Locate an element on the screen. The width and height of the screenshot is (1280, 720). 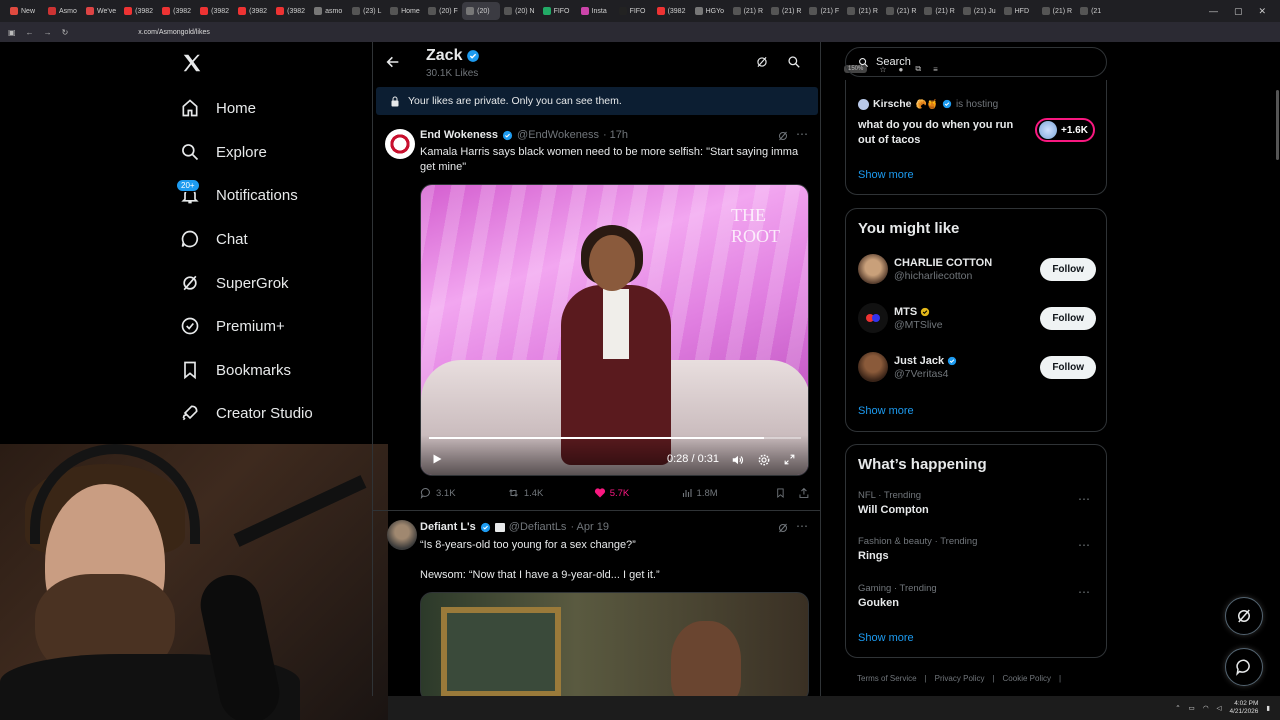
repost-button: 1.4K is located at coordinates (550, 493).